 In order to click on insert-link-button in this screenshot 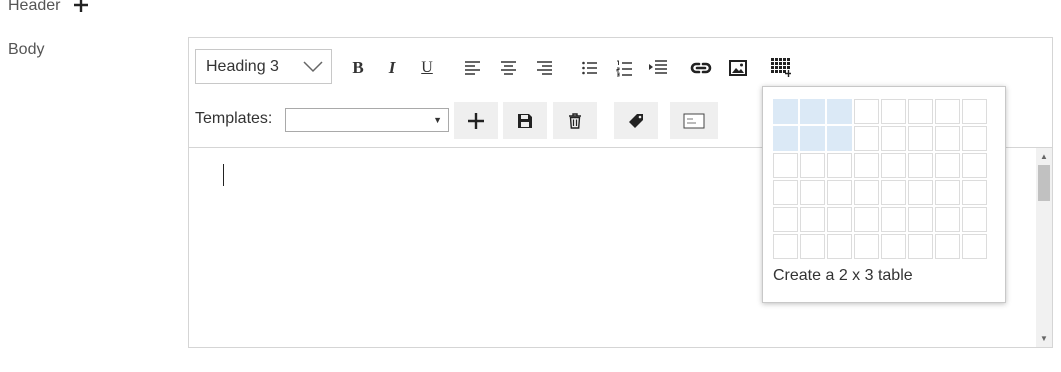, I will do `click(701, 68)`.